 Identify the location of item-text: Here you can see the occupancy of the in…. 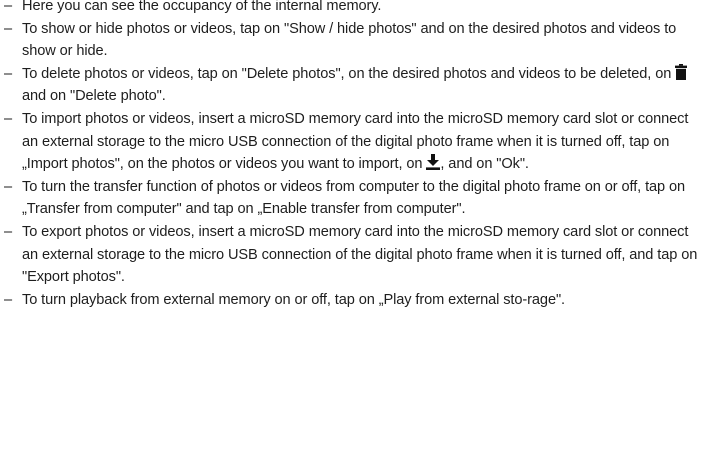
(202, 7).